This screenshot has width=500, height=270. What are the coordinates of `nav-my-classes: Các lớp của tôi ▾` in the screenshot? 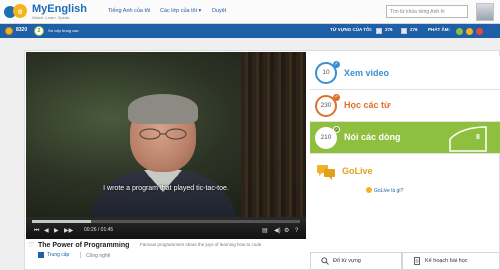 It's located at (180, 11).